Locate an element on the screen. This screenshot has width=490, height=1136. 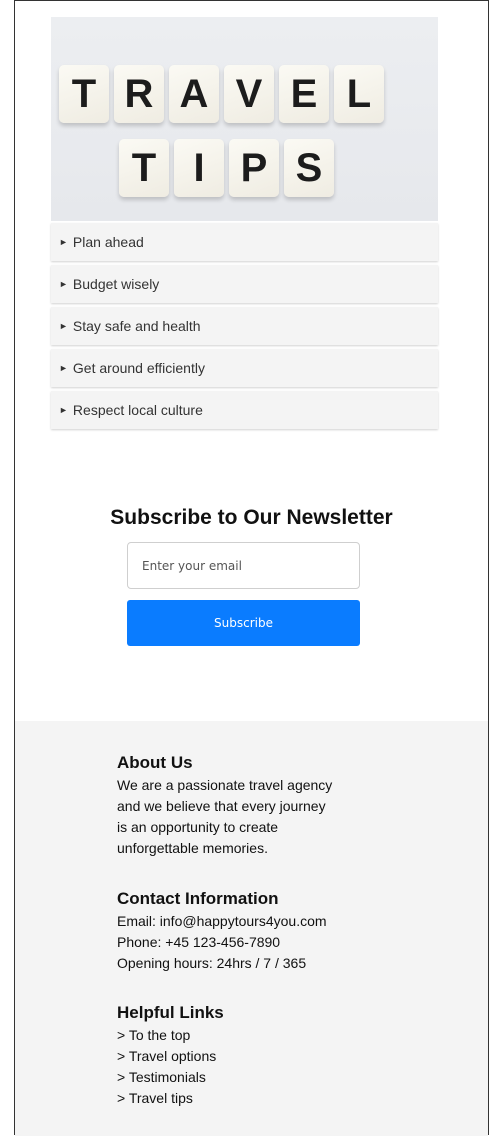
tip-label: Stay safe and health is located at coordinates (136, 326).